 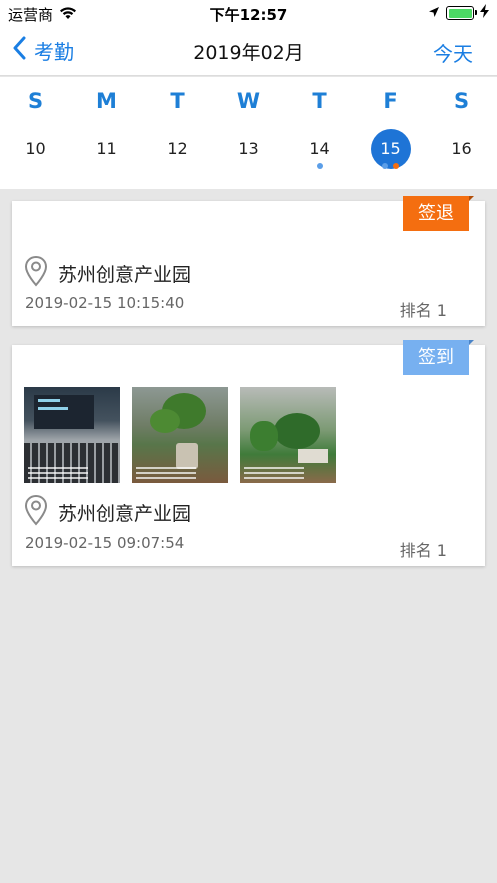 I want to click on photo-strip, so click(x=180, y=435).